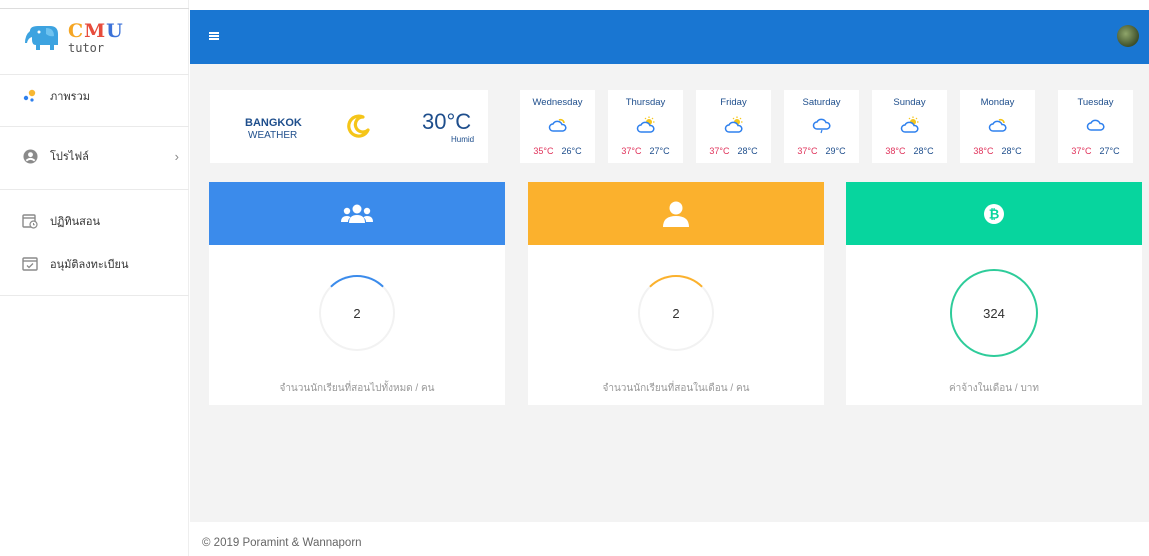 Image resolution: width=1149 pixels, height=556 pixels. Describe the element at coordinates (95, 31) in the screenshot. I see `logo-m: M` at that location.